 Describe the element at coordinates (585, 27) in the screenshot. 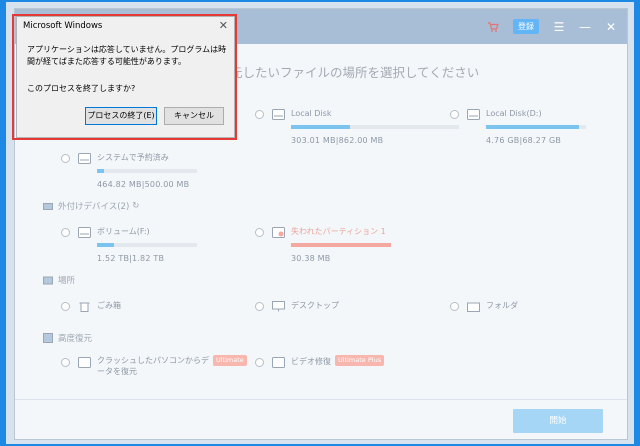

I see `minimize-icon: —` at that location.